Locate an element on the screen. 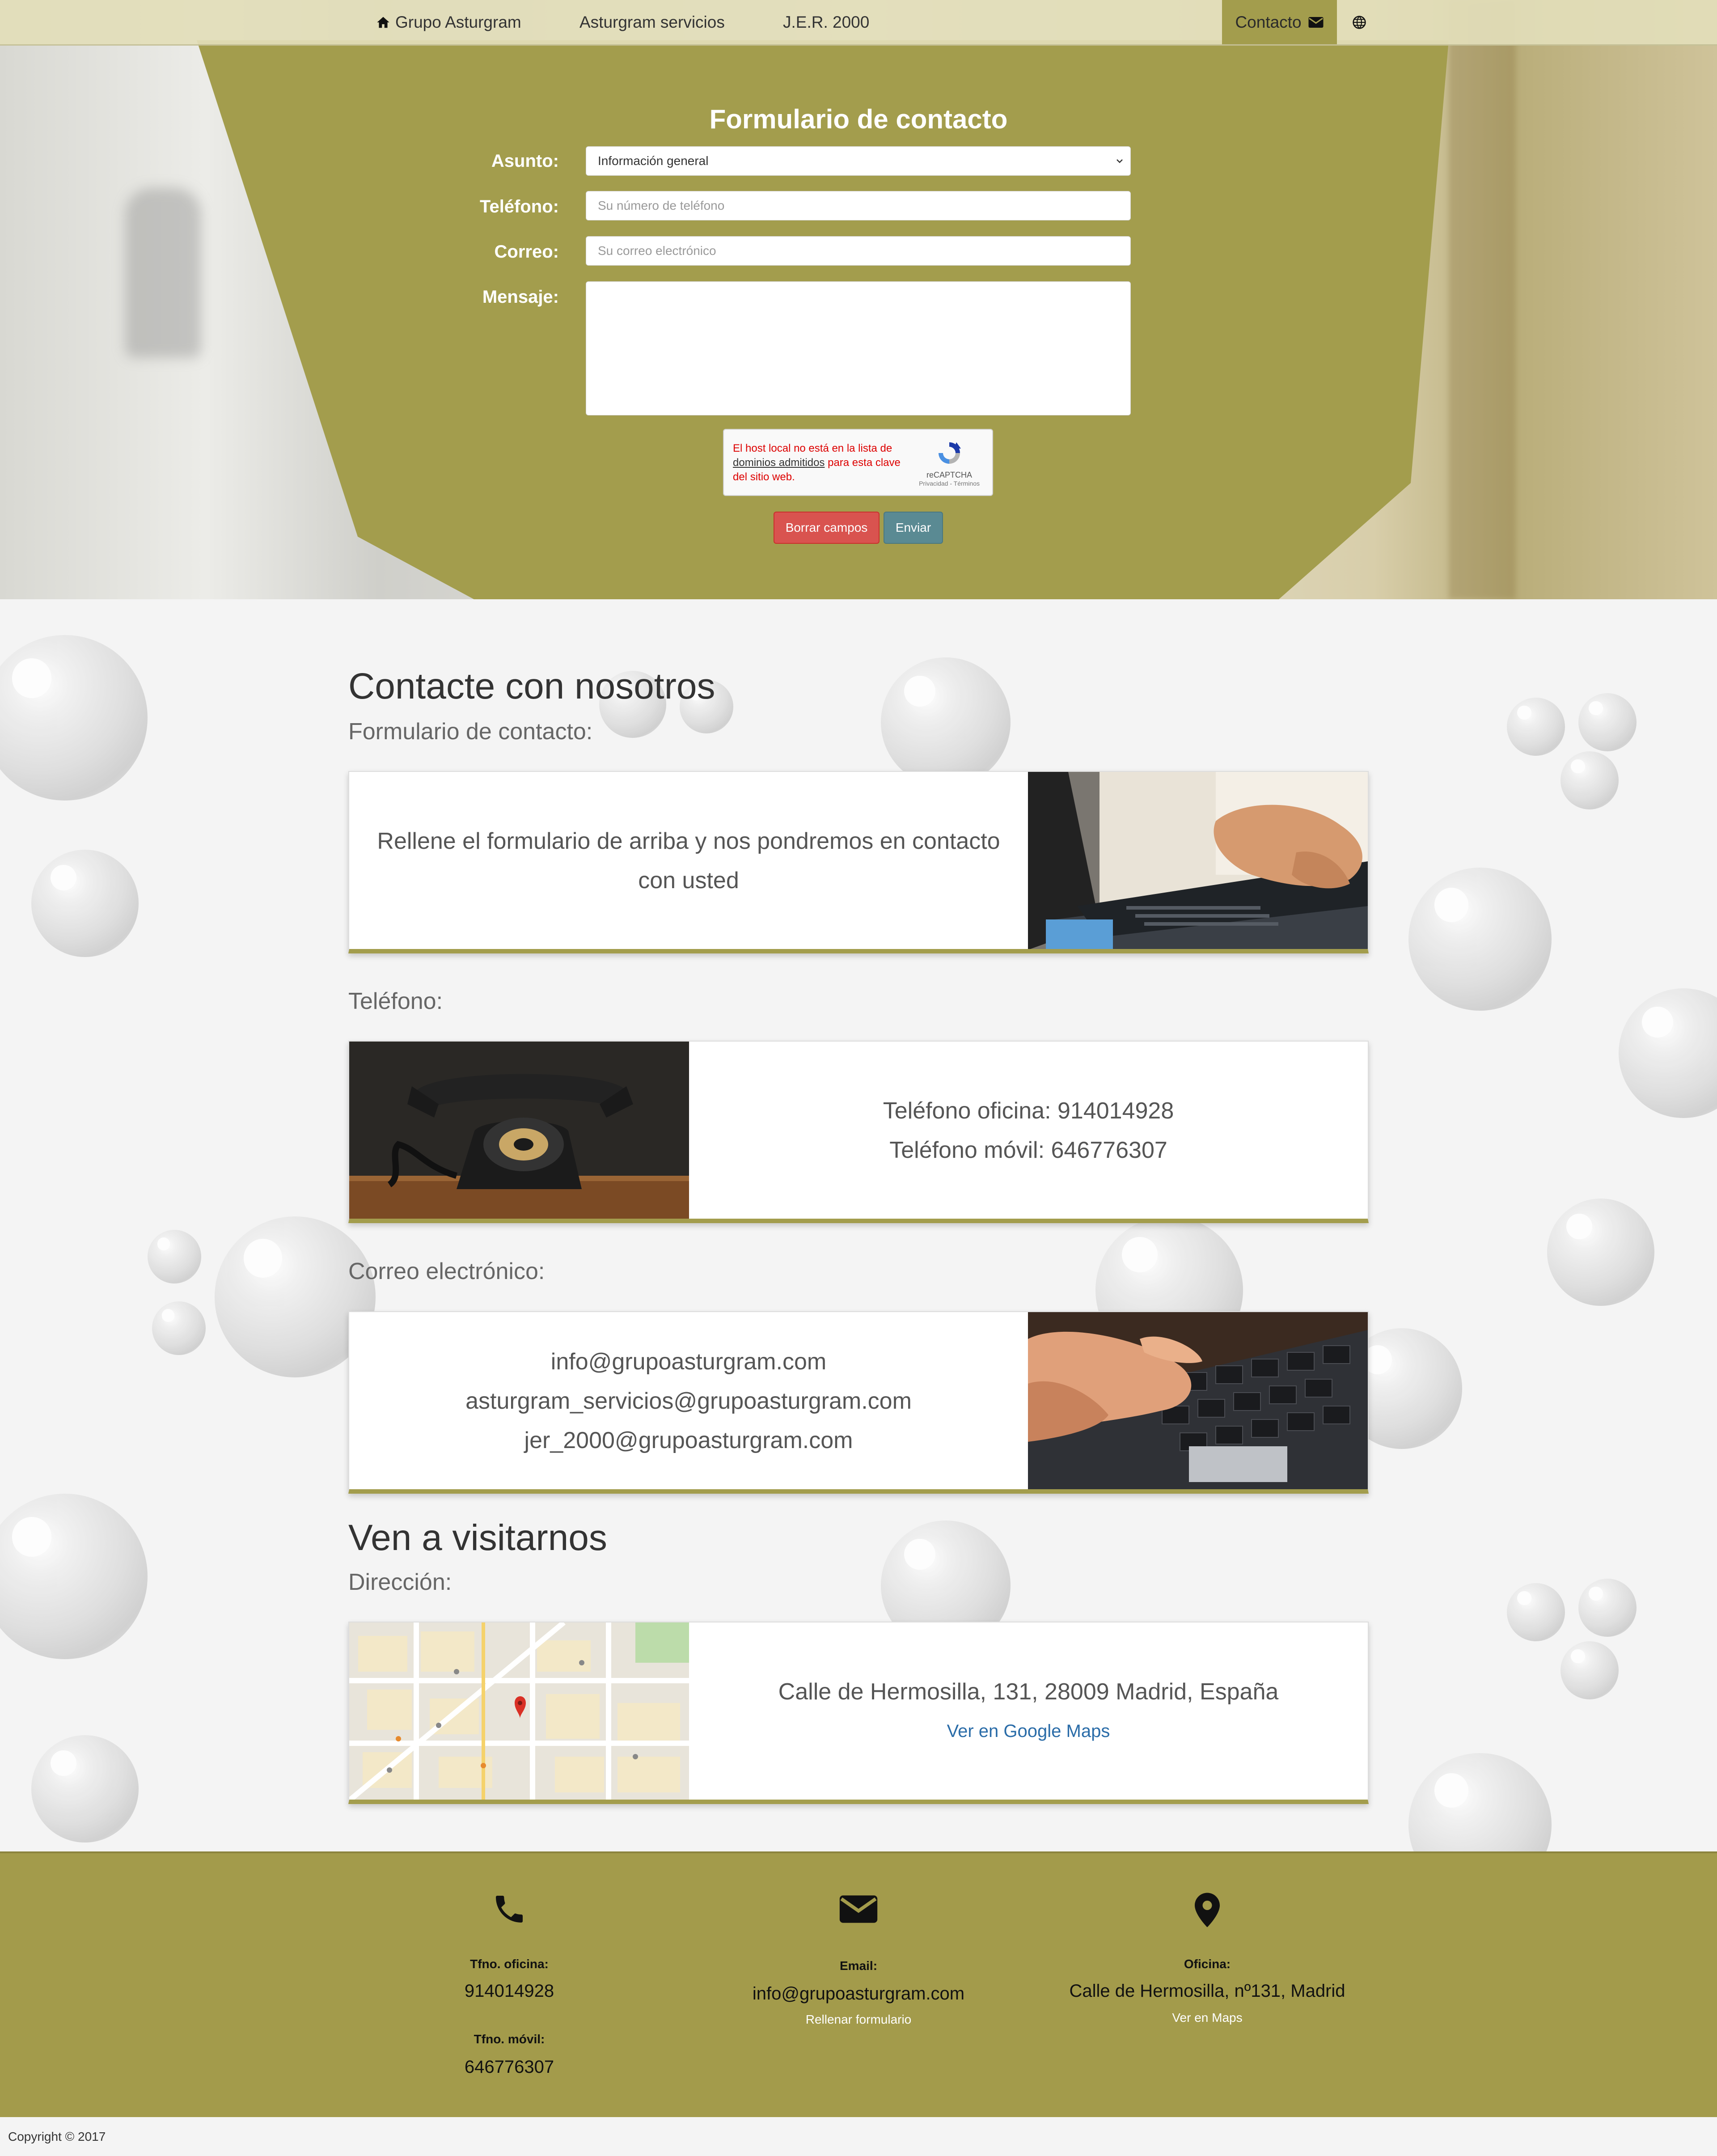  recaptcha-logo: reCAPTCHA Privacidad - Términos is located at coordinates (949, 463).